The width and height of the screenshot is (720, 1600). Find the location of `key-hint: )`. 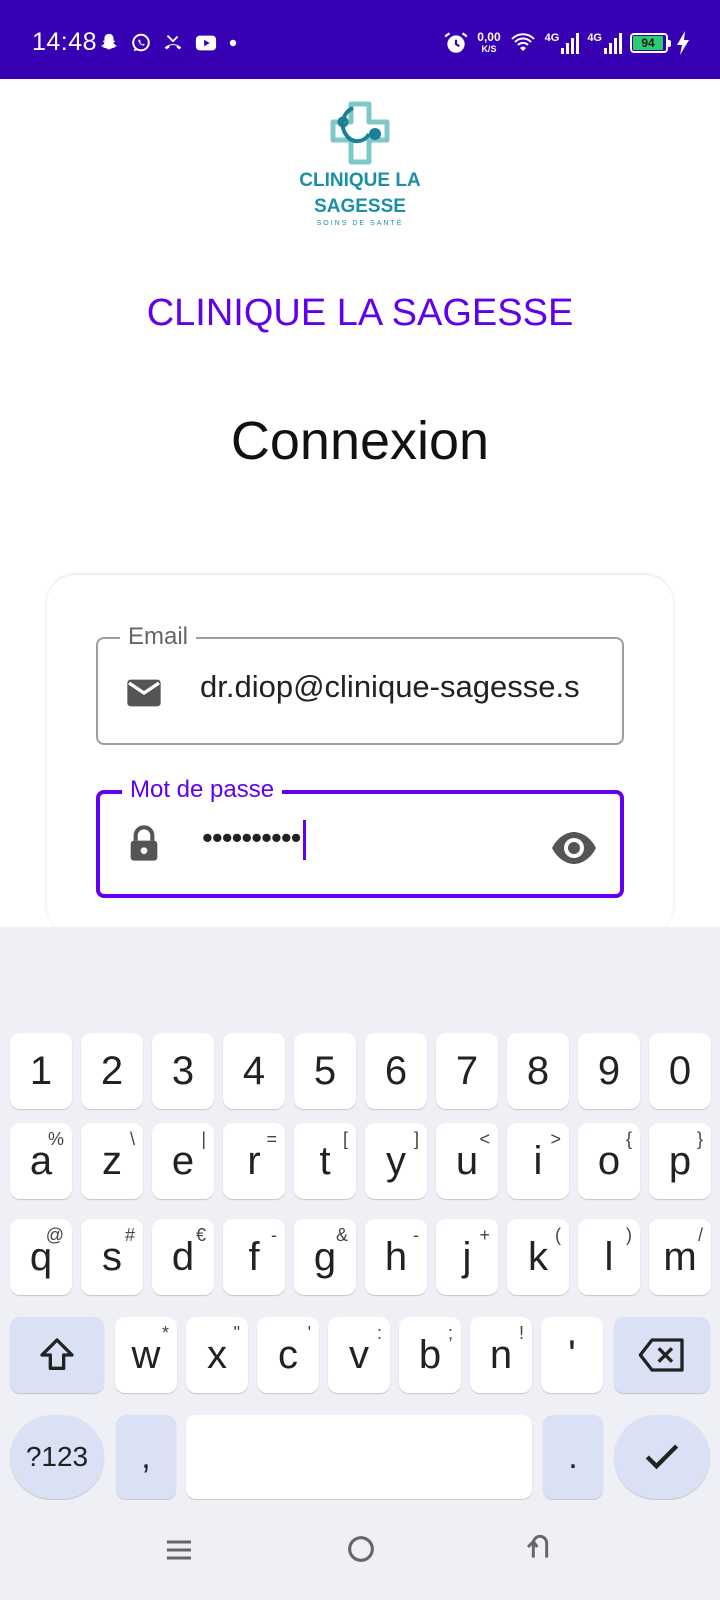

key-hint: ) is located at coordinates (629, 1235).